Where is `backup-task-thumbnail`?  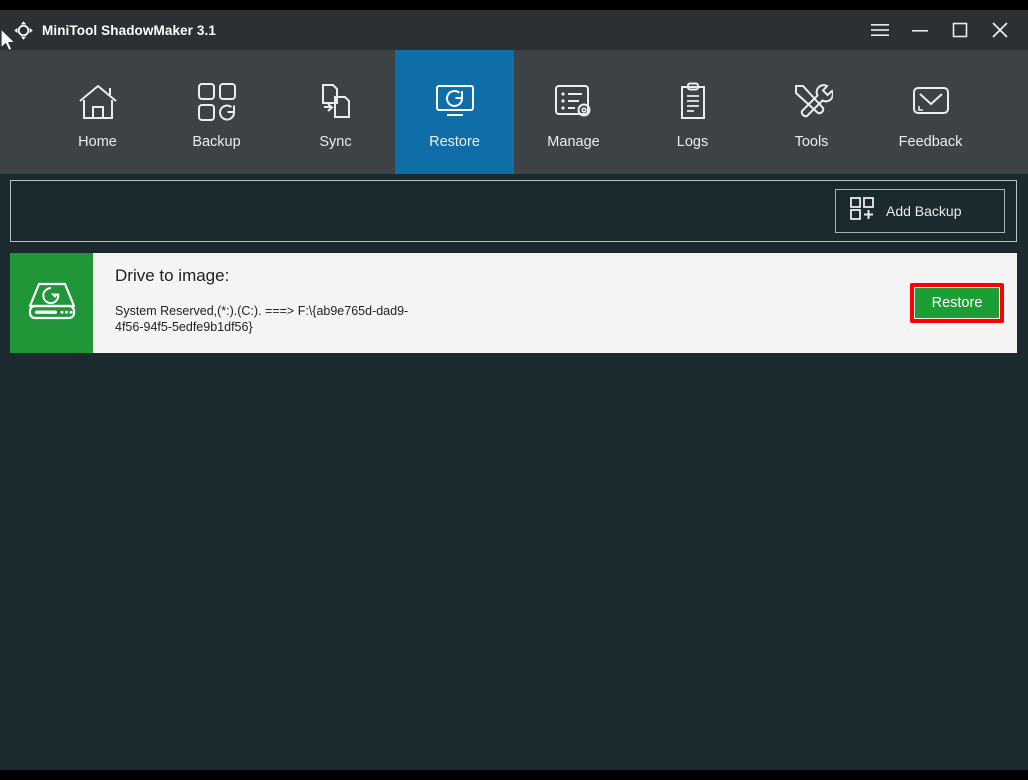
backup-task-thumbnail is located at coordinates (51, 303).